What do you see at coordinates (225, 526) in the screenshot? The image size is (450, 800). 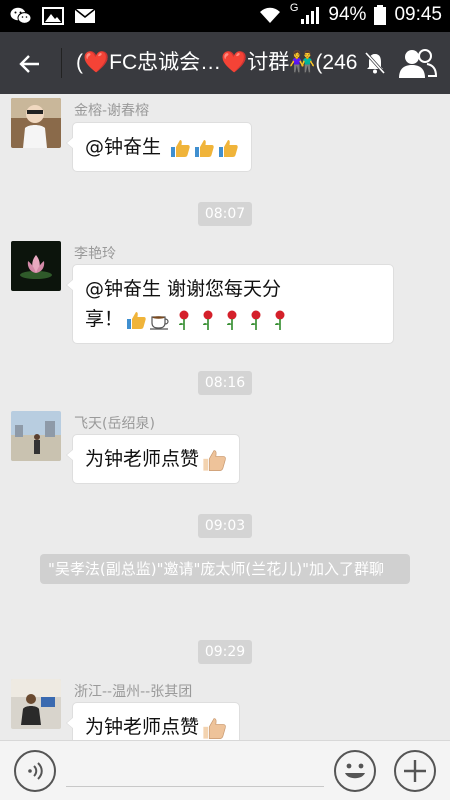 I see `timestamp: 09:03` at bounding box center [225, 526].